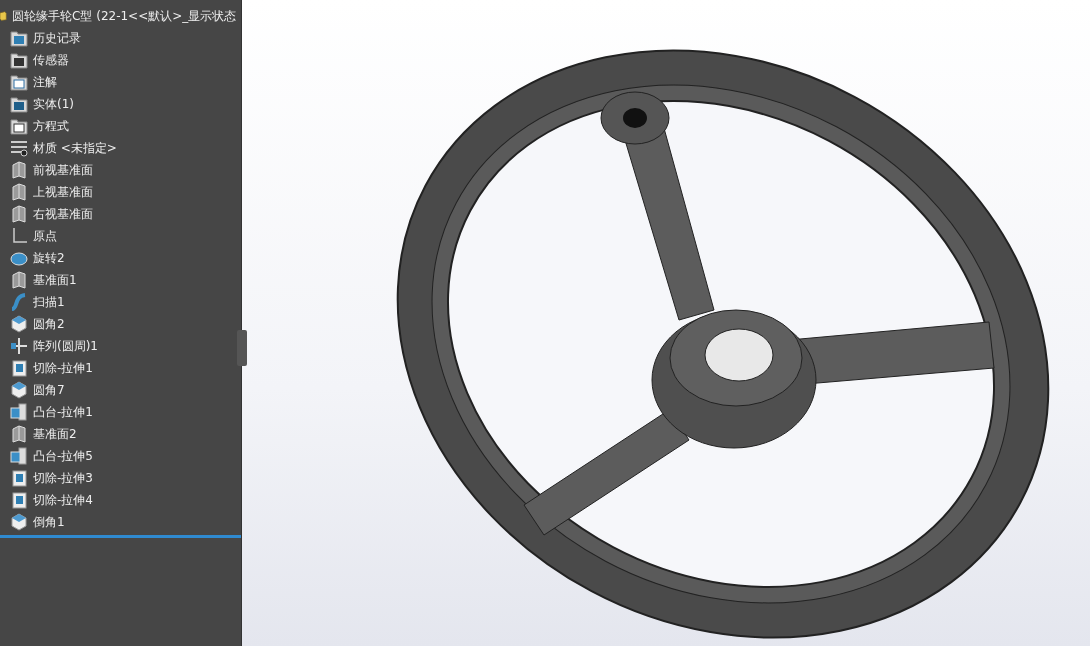 The width and height of the screenshot is (1090, 646). What do you see at coordinates (19, 302) in the screenshot?
I see `sweep-icon` at bounding box center [19, 302].